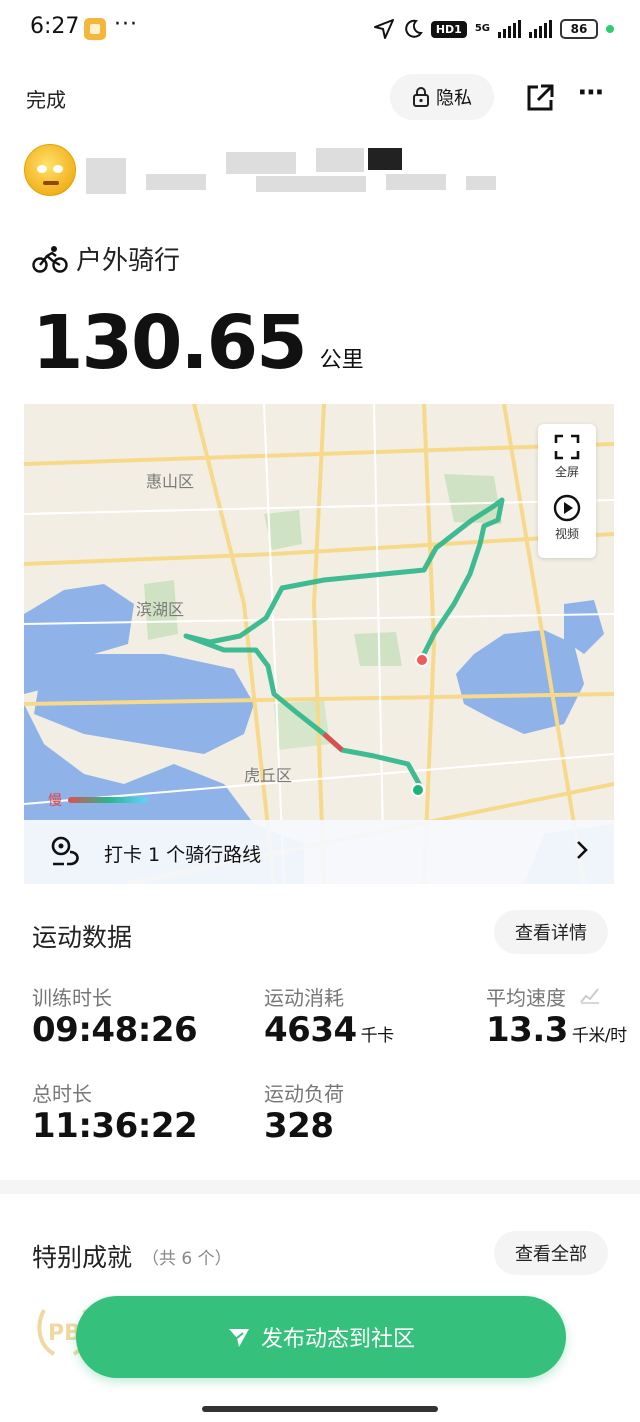  I want to click on publish-to-community-button: 发布动态到社区, so click(321, 1337).